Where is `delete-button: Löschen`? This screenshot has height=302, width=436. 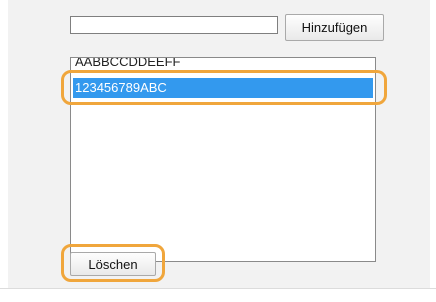 delete-button: Löschen is located at coordinates (113, 264).